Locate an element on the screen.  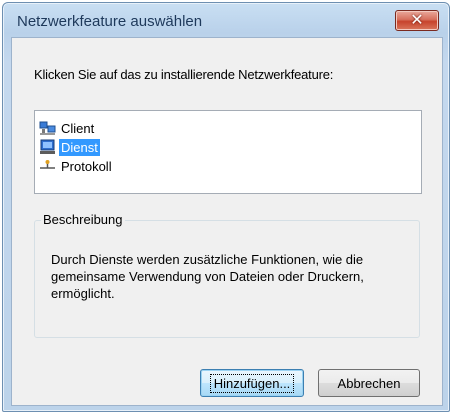
close-icon: ✕ is located at coordinates (417, 19).